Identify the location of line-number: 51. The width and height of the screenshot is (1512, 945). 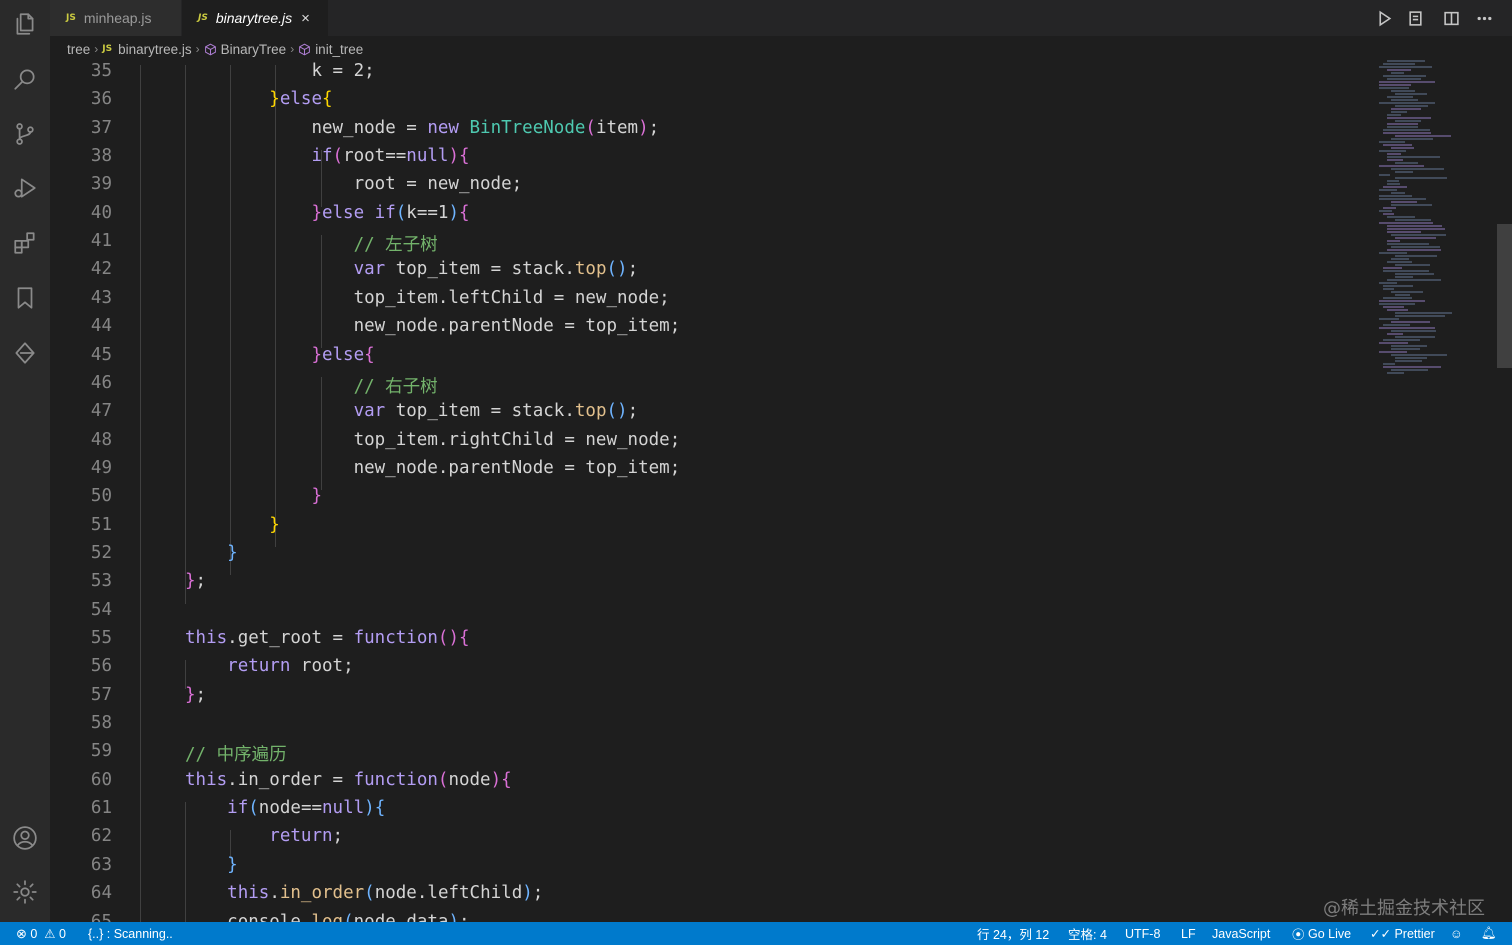
(101, 524).